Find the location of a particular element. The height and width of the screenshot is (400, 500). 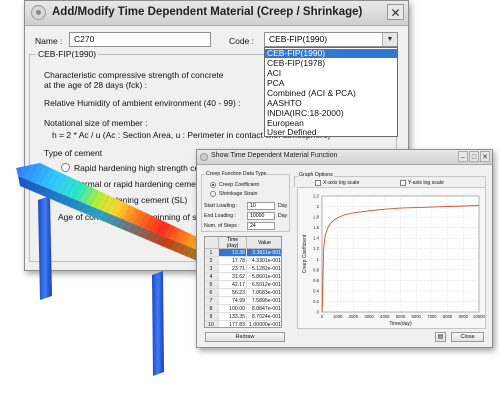

minimize-icon: – is located at coordinates (463, 156).